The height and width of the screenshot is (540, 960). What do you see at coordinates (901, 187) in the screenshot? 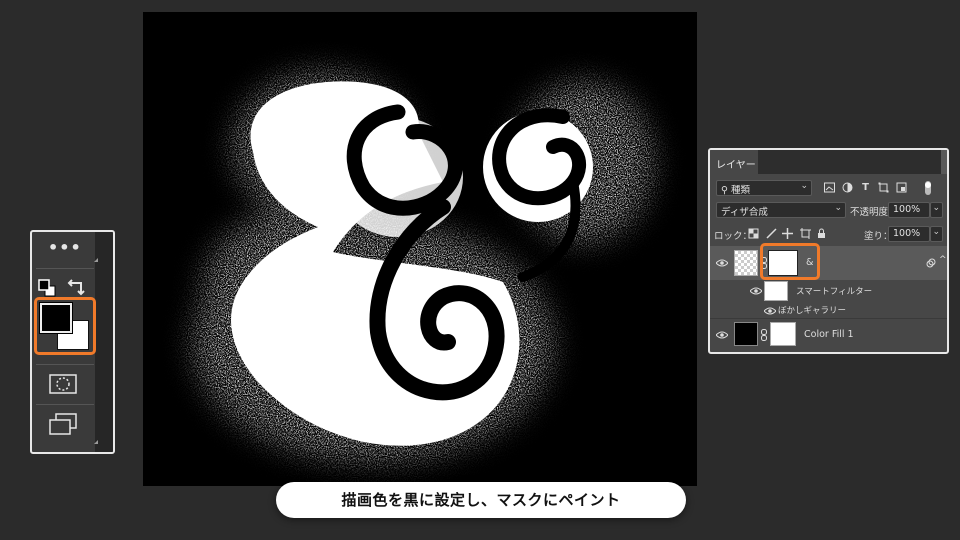
I see `smart-object-filter-icon` at bounding box center [901, 187].